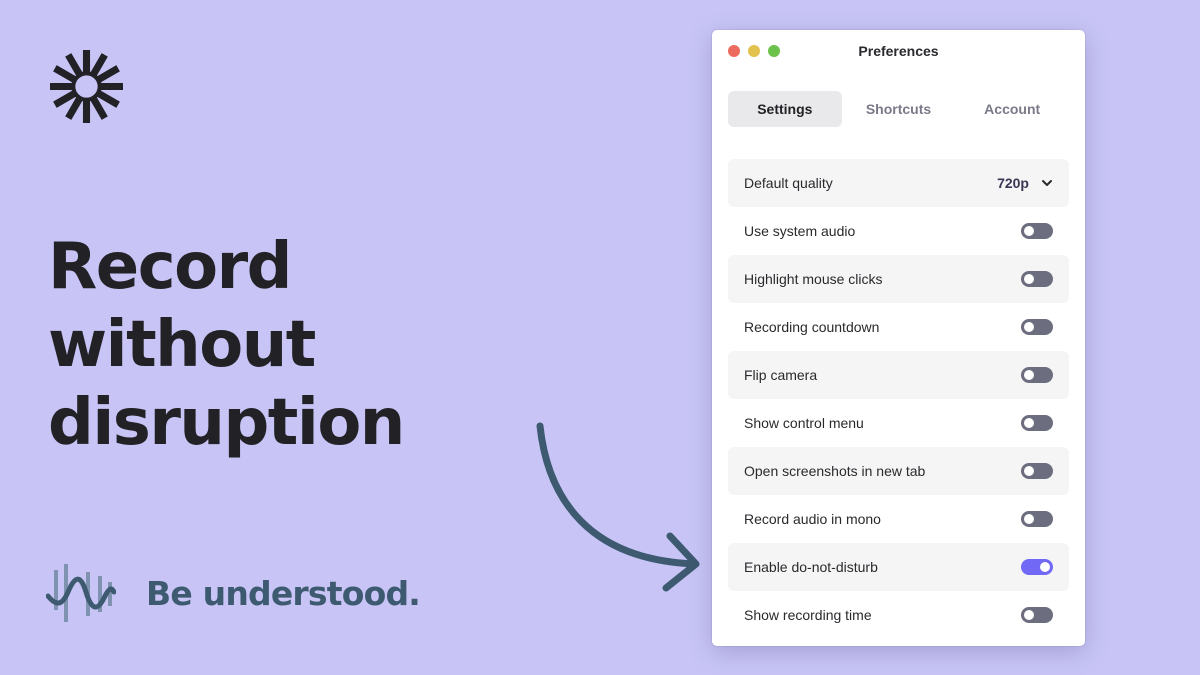 The image size is (1200, 675). I want to click on chevron-down-icon, so click(1047, 183).